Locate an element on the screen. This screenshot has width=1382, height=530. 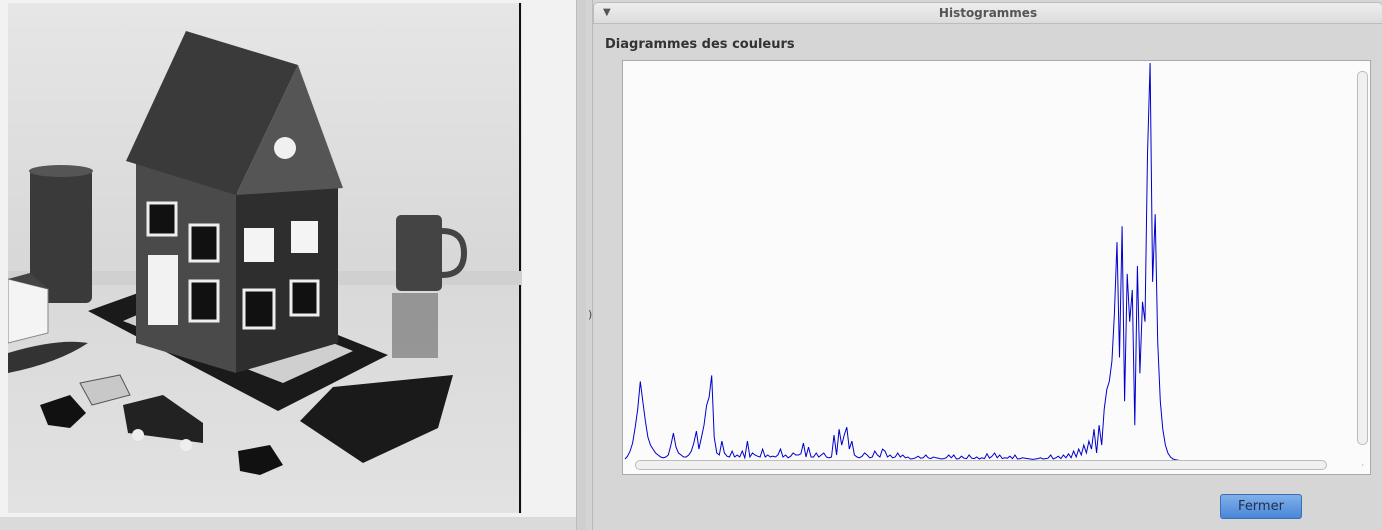
window-title: Histogrammes is located at coordinates (988, 13).